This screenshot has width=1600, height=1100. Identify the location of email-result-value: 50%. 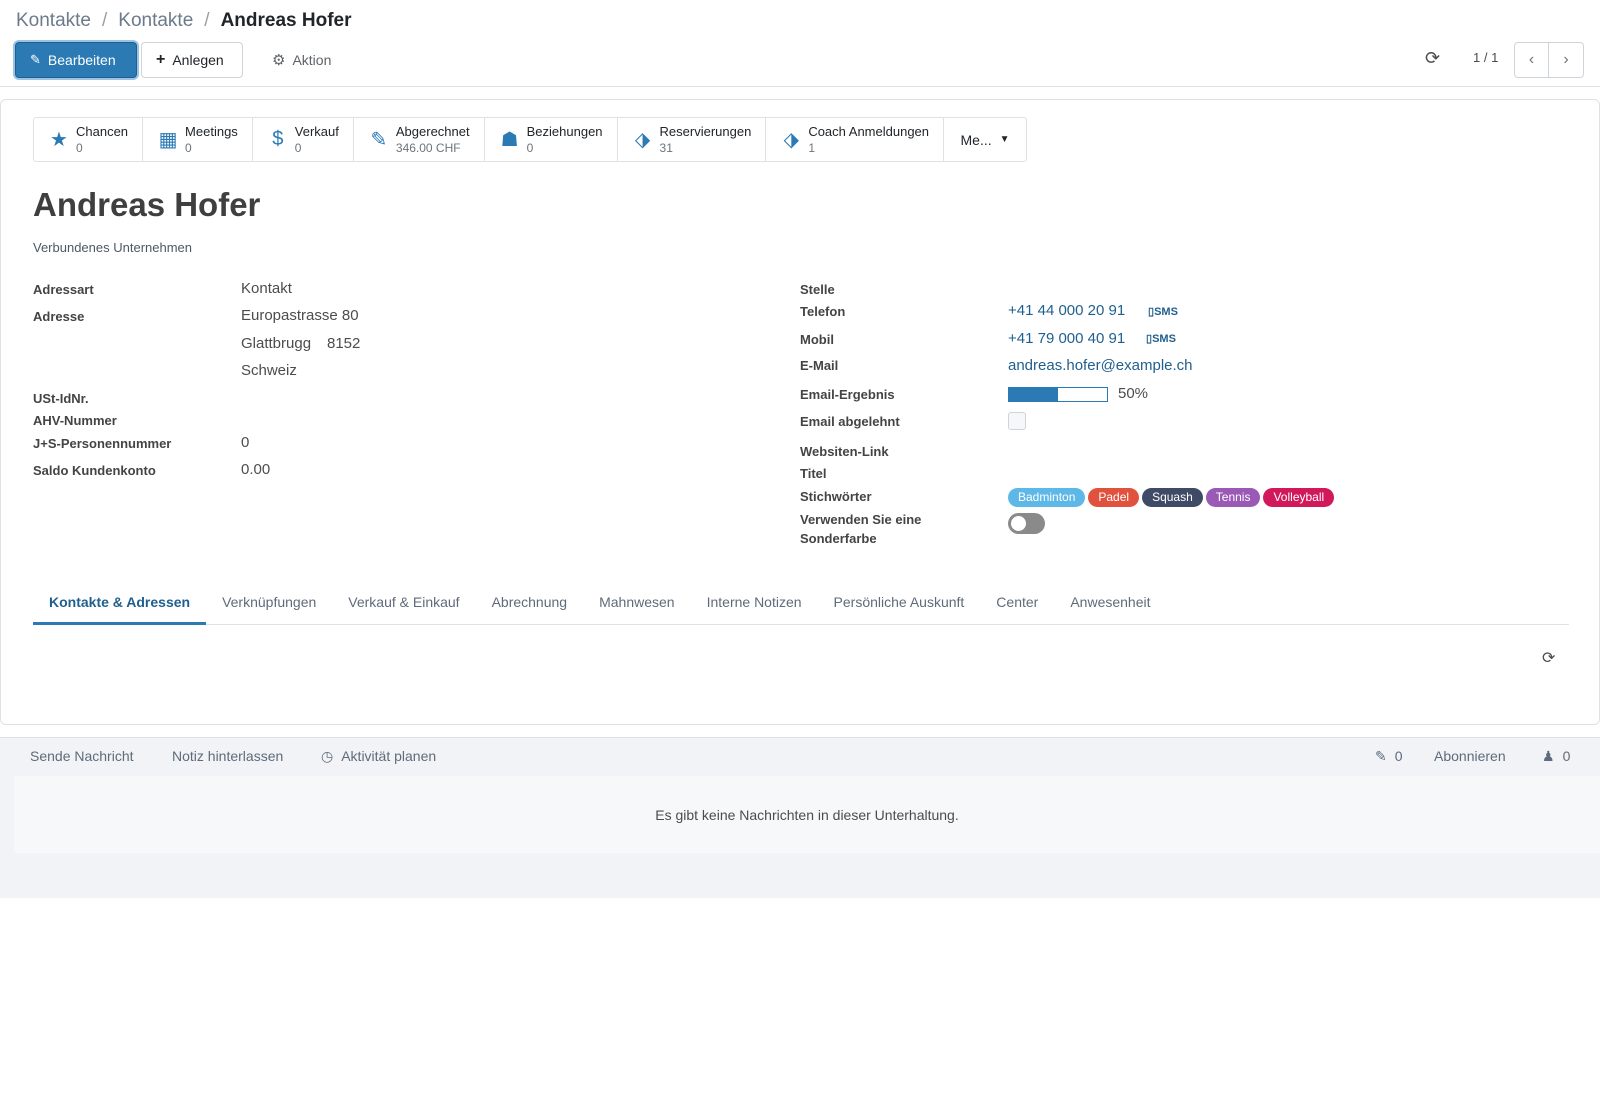
(1133, 393).